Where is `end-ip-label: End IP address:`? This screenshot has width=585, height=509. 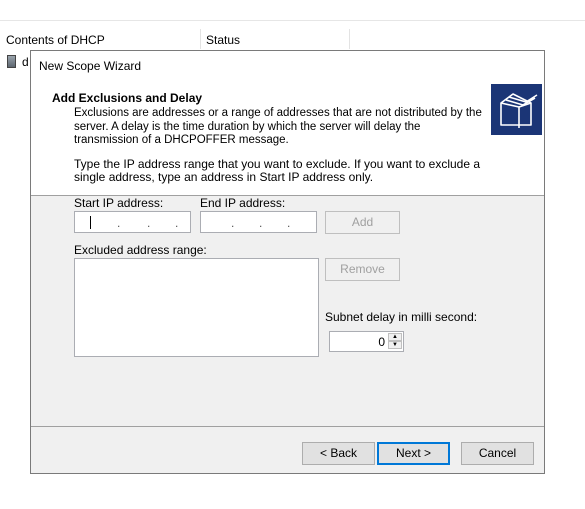
end-ip-label: End IP address: is located at coordinates (243, 203).